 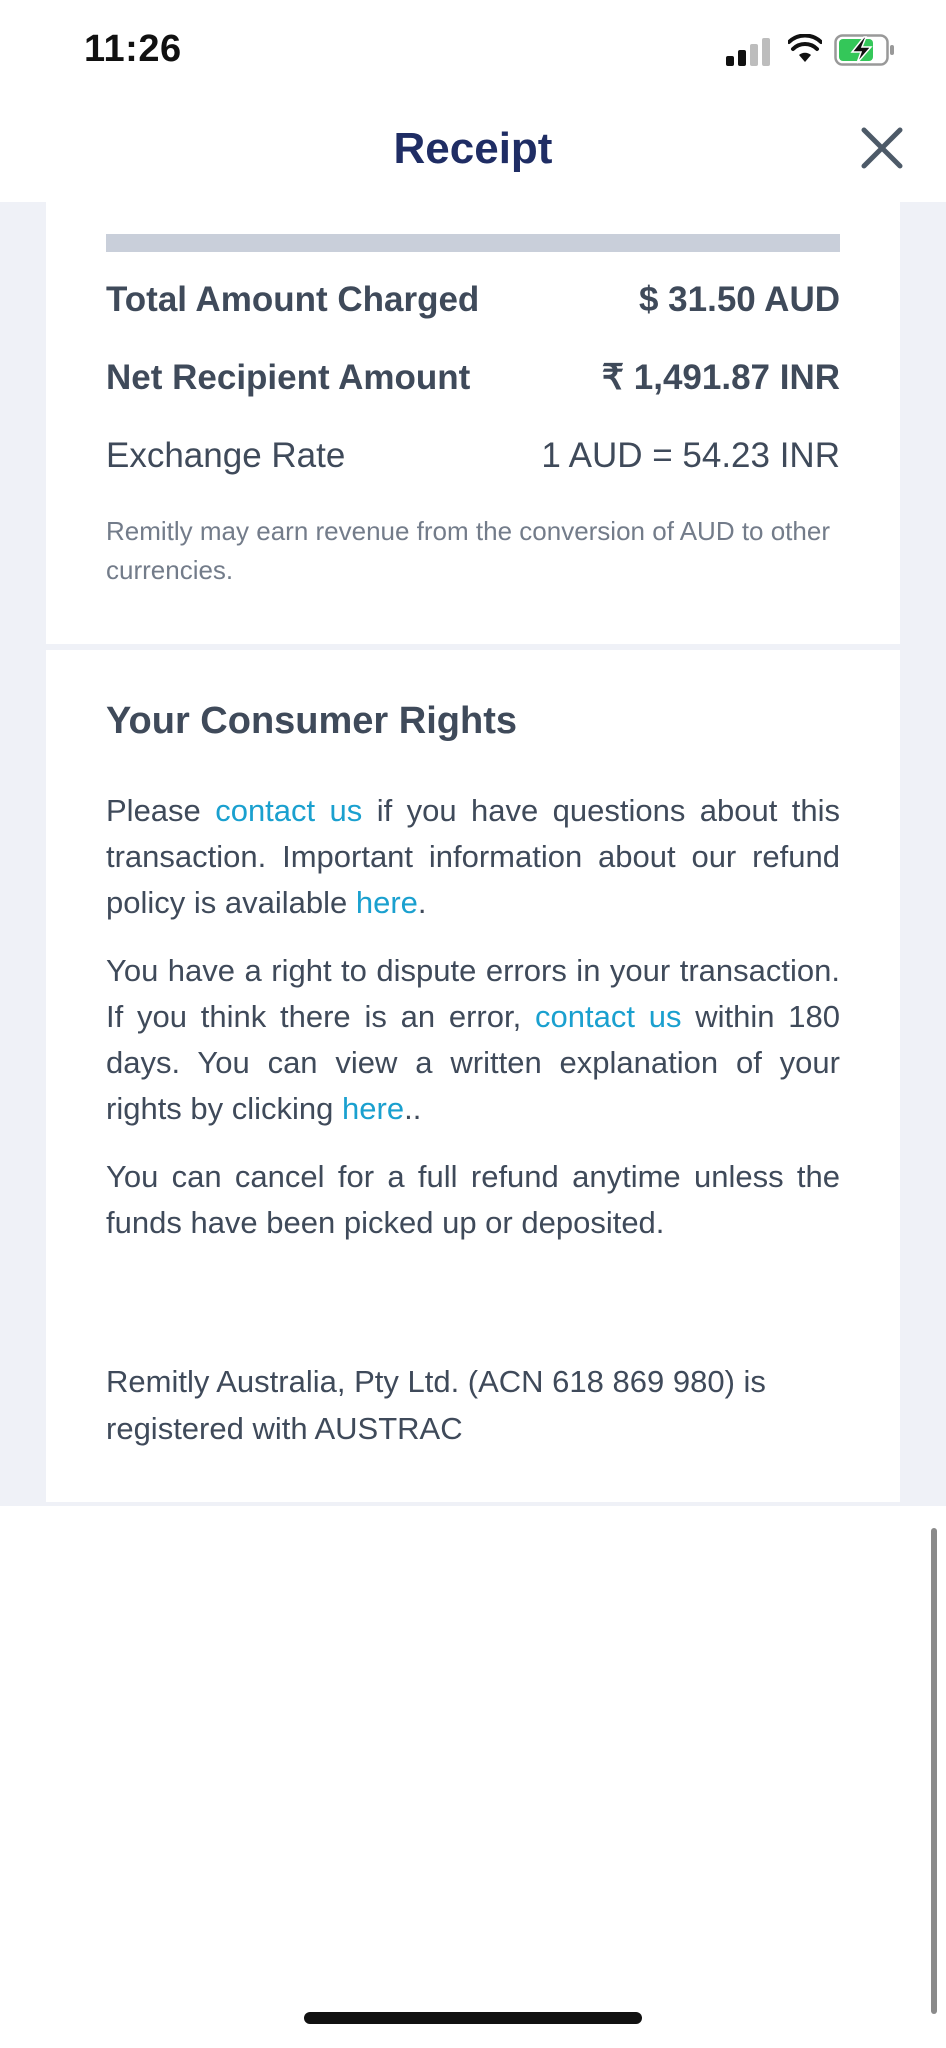 What do you see at coordinates (288, 377) in the screenshot?
I see `net-recipient-label: Net Recipient Amount` at bounding box center [288, 377].